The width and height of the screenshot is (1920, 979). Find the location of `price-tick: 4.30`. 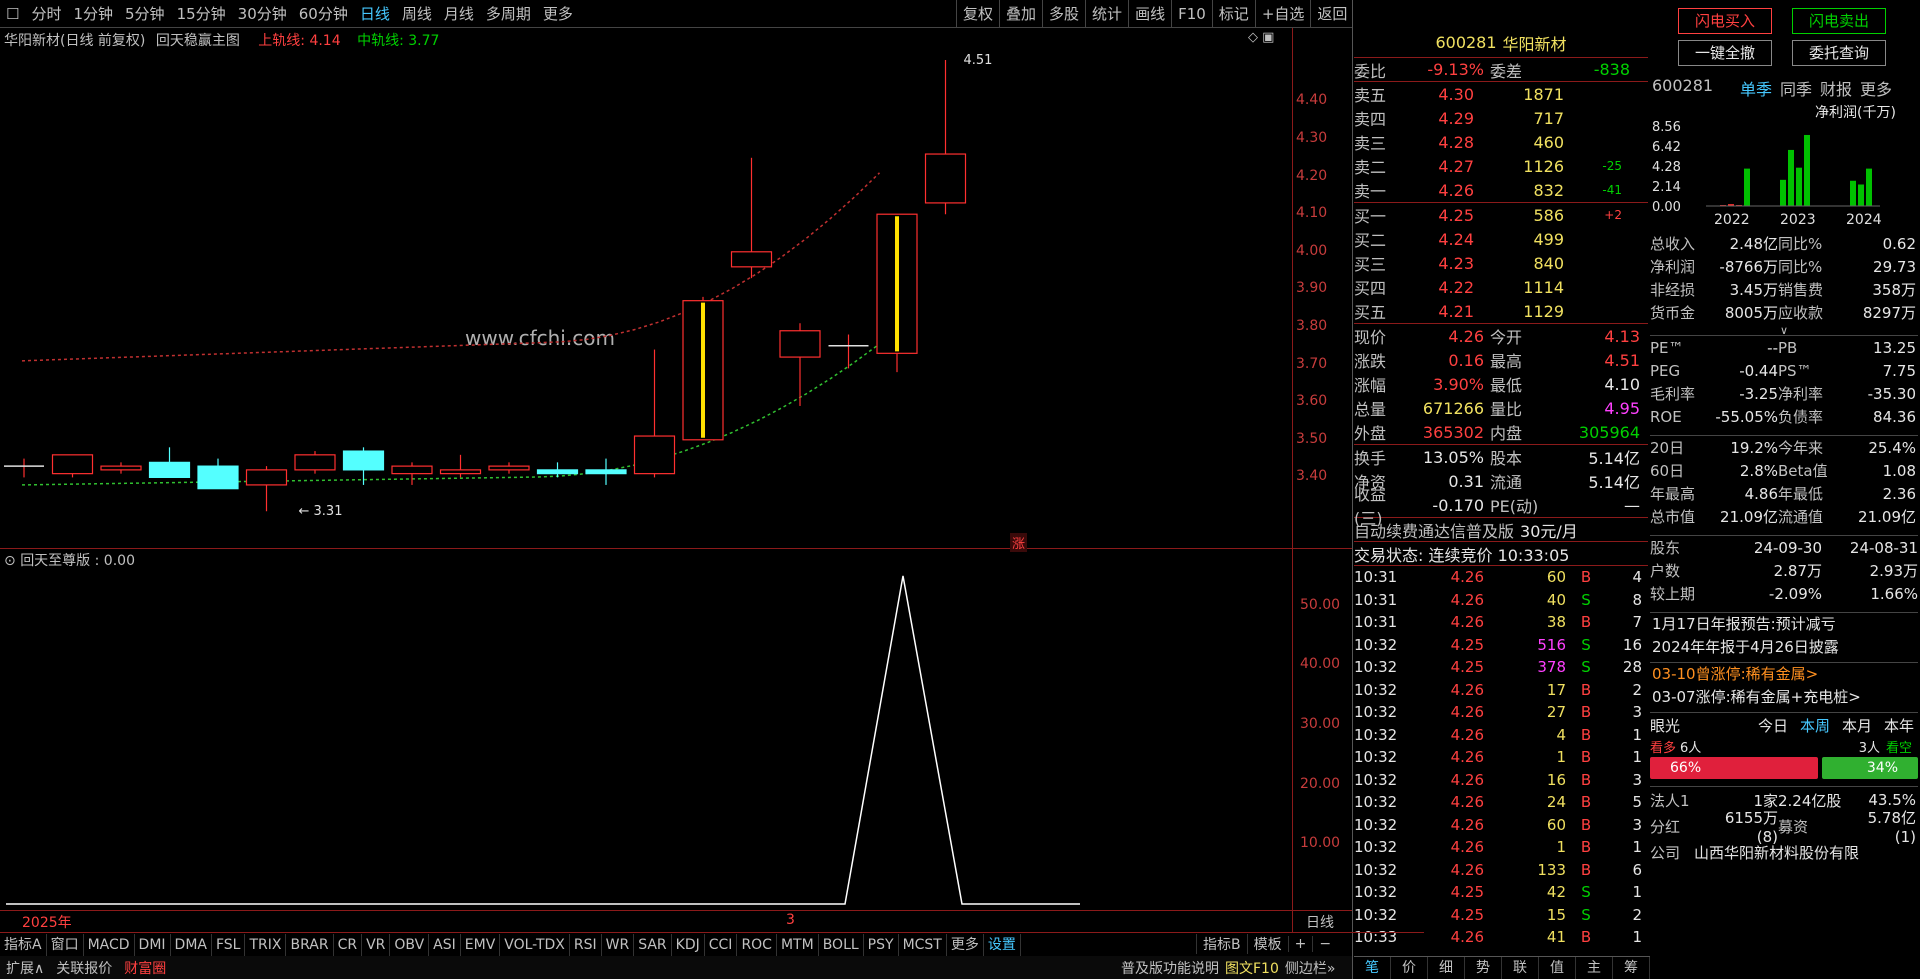

price-tick: 4.30 is located at coordinates (1312, 138).